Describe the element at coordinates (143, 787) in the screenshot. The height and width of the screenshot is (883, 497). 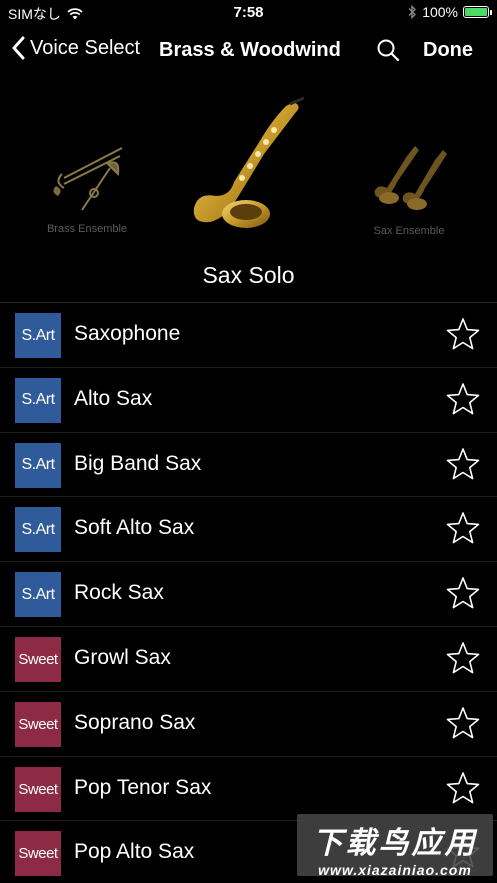
I see `voice-name: Pop Tenor Sax` at that location.